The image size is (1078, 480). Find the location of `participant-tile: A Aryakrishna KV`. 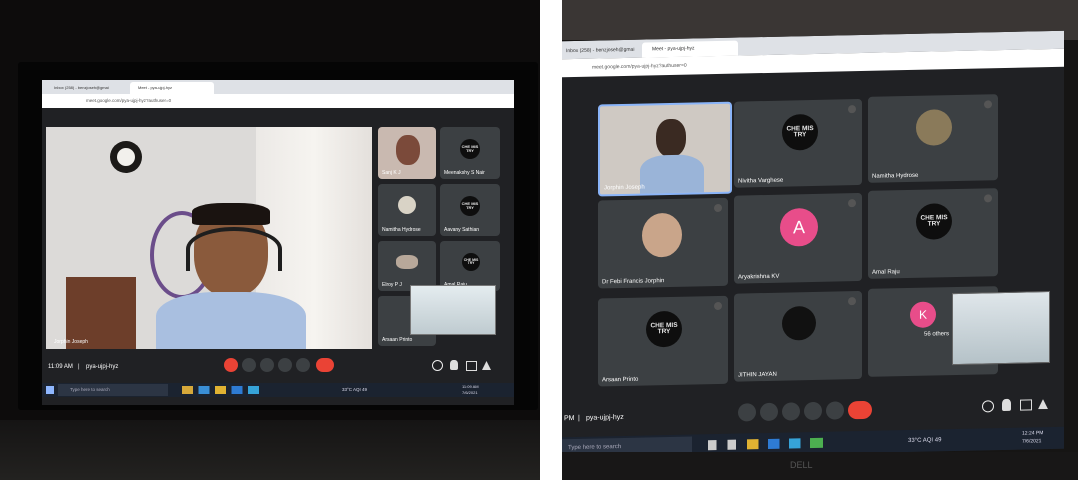

participant-tile: A Aryakrishna KV is located at coordinates (798, 238).